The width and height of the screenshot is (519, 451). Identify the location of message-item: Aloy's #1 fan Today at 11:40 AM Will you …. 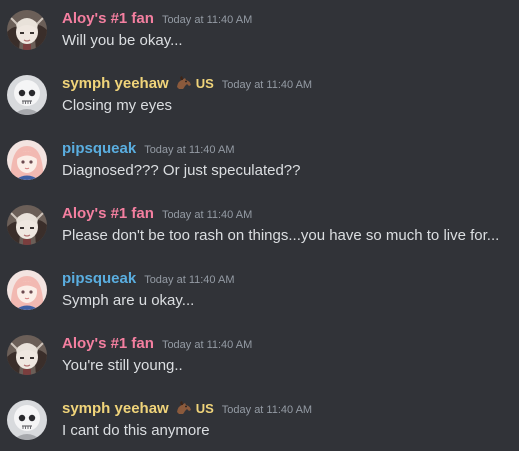
(259, 39).